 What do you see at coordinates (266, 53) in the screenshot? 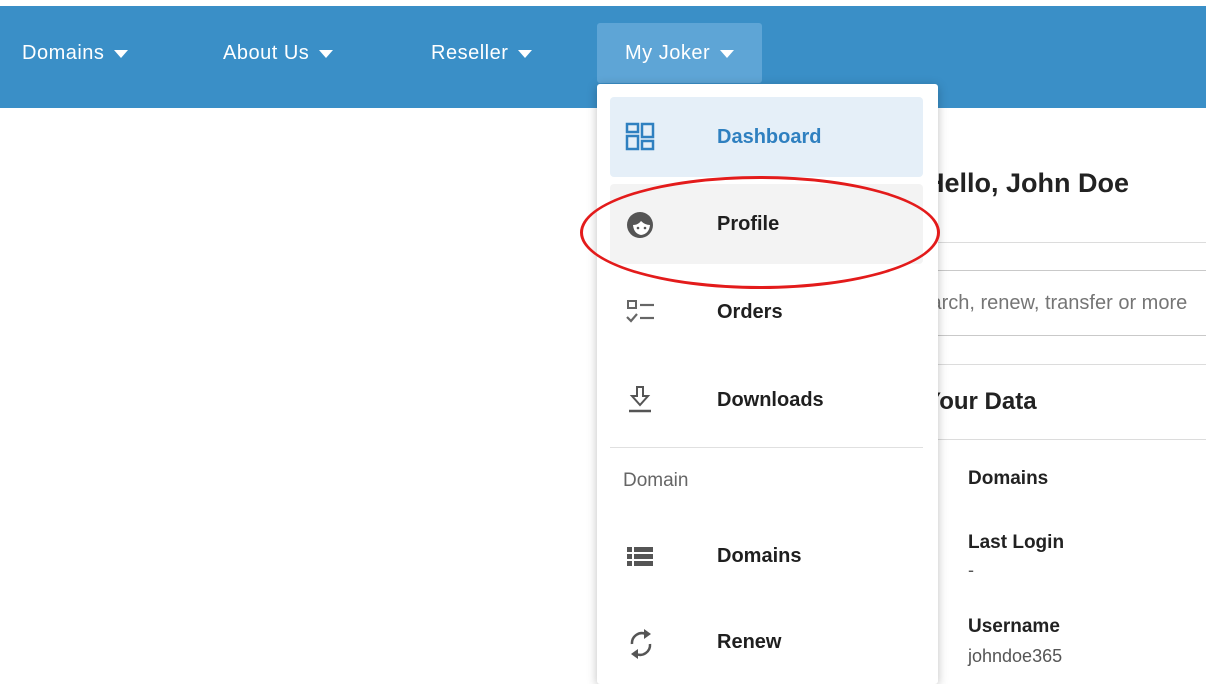
I see `nav-about-us-label: About Us` at bounding box center [266, 53].